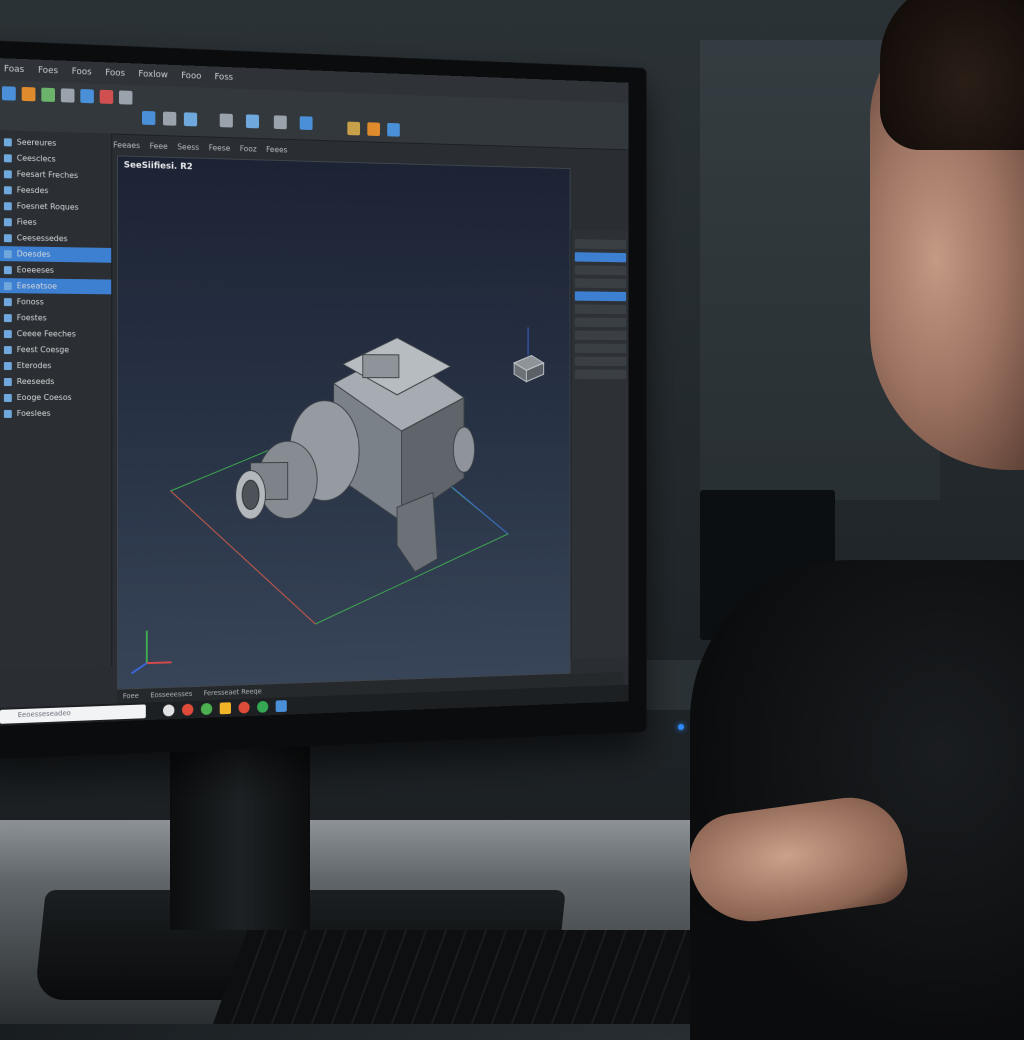 The width and height of the screenshot is (1024, 1040). I want to click on tree-item-label: Fonoss, so click(30, 302).